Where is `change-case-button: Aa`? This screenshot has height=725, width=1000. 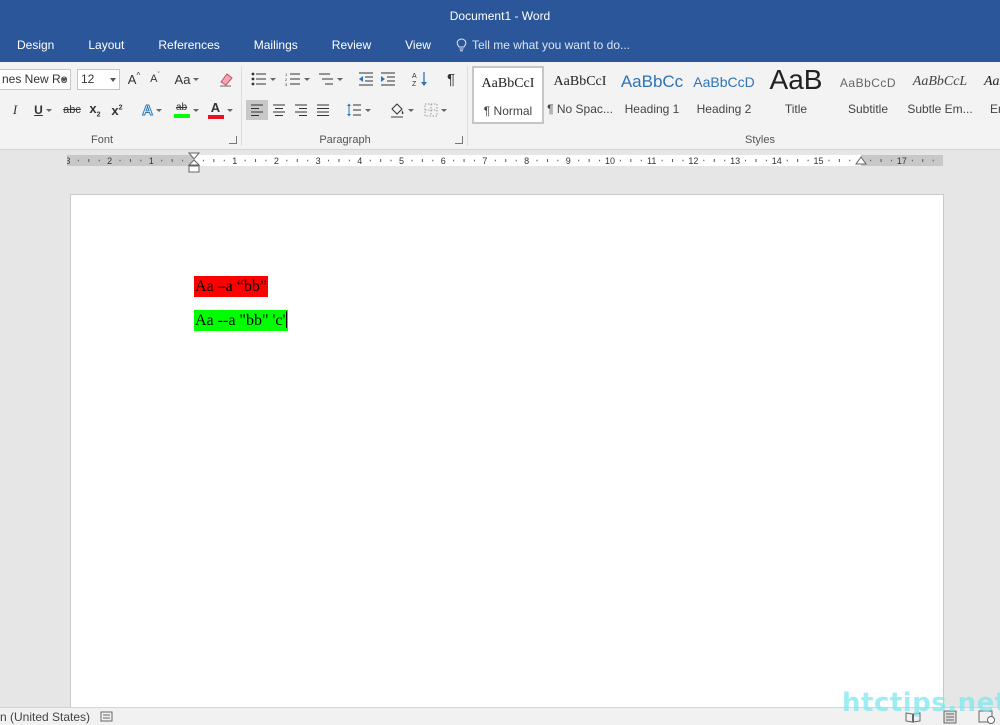
change-case-button: Aa is located at coordinates (187, 79).